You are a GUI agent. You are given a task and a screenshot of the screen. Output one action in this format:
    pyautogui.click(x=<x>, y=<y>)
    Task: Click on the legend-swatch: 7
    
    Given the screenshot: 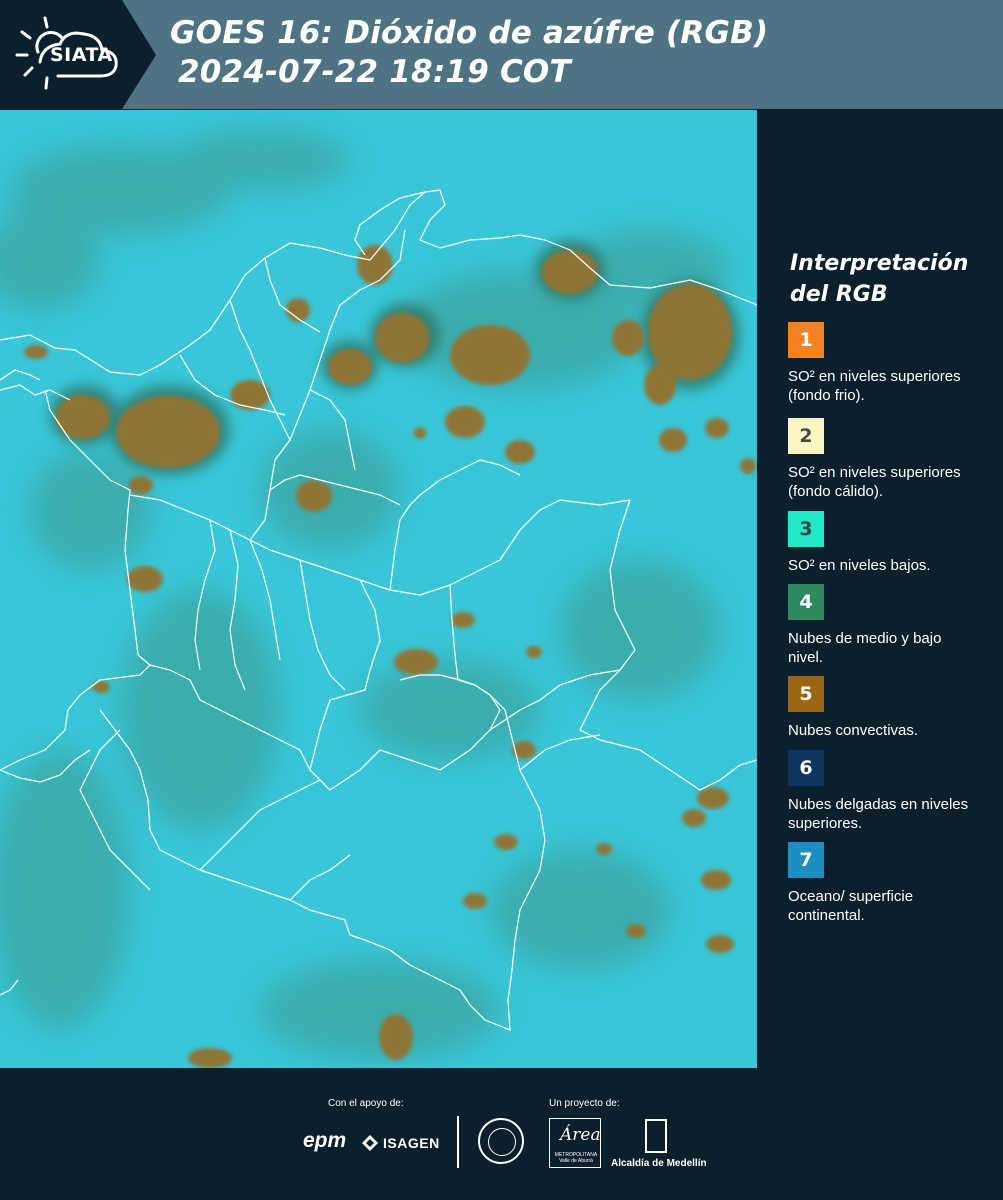 What is the action you would take?
    pyautogui.click(x=806, y=860)
    